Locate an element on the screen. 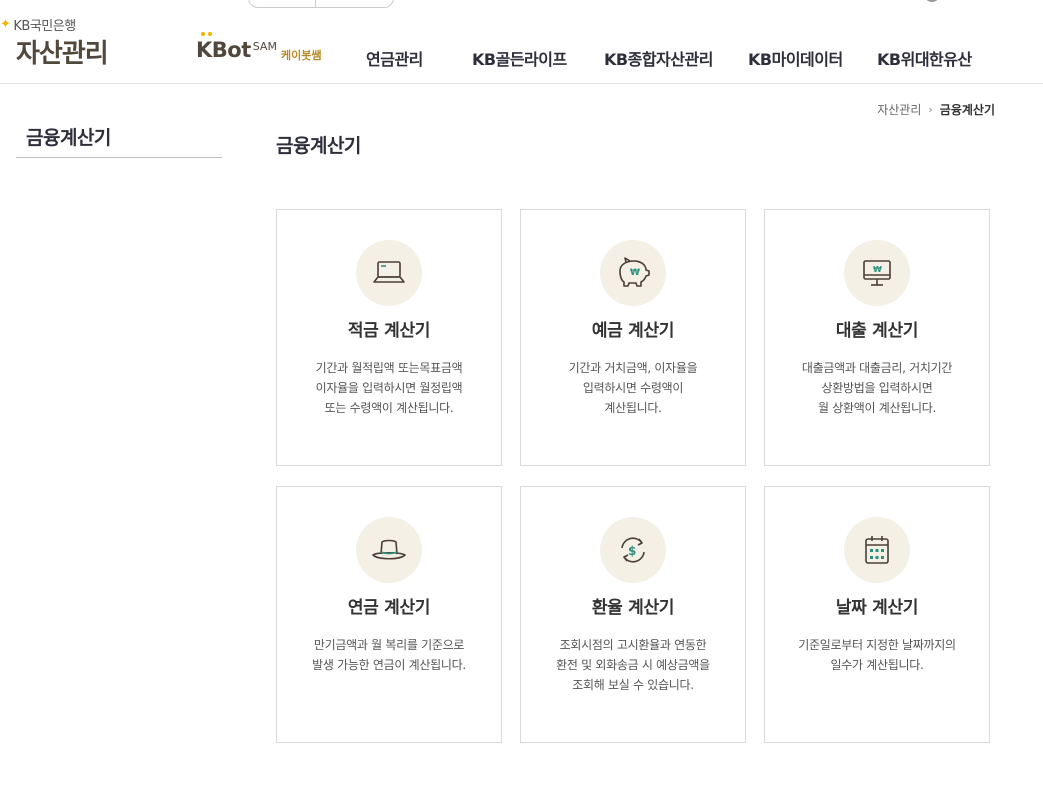  card-deposit-calculator: ₩ 예금 계산기 기간과 거치금액, 이자율을 입력하시면 수령액이 계산됩니다. is located at coordinates (633, 337).